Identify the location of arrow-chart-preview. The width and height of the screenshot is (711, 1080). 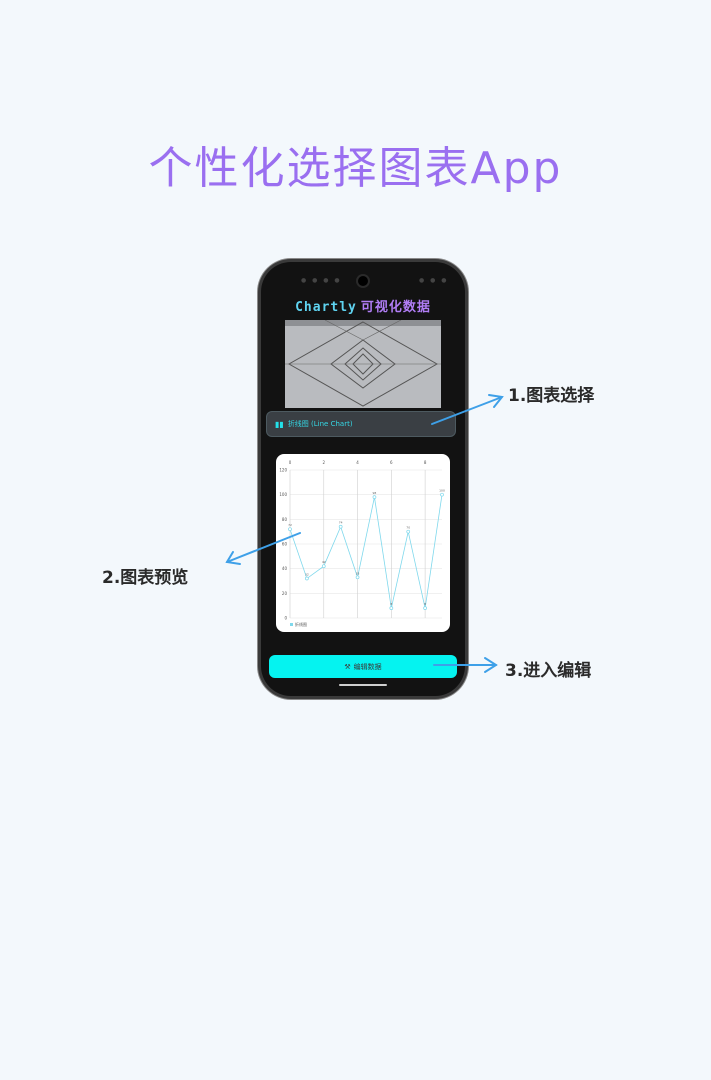
(263, 547).